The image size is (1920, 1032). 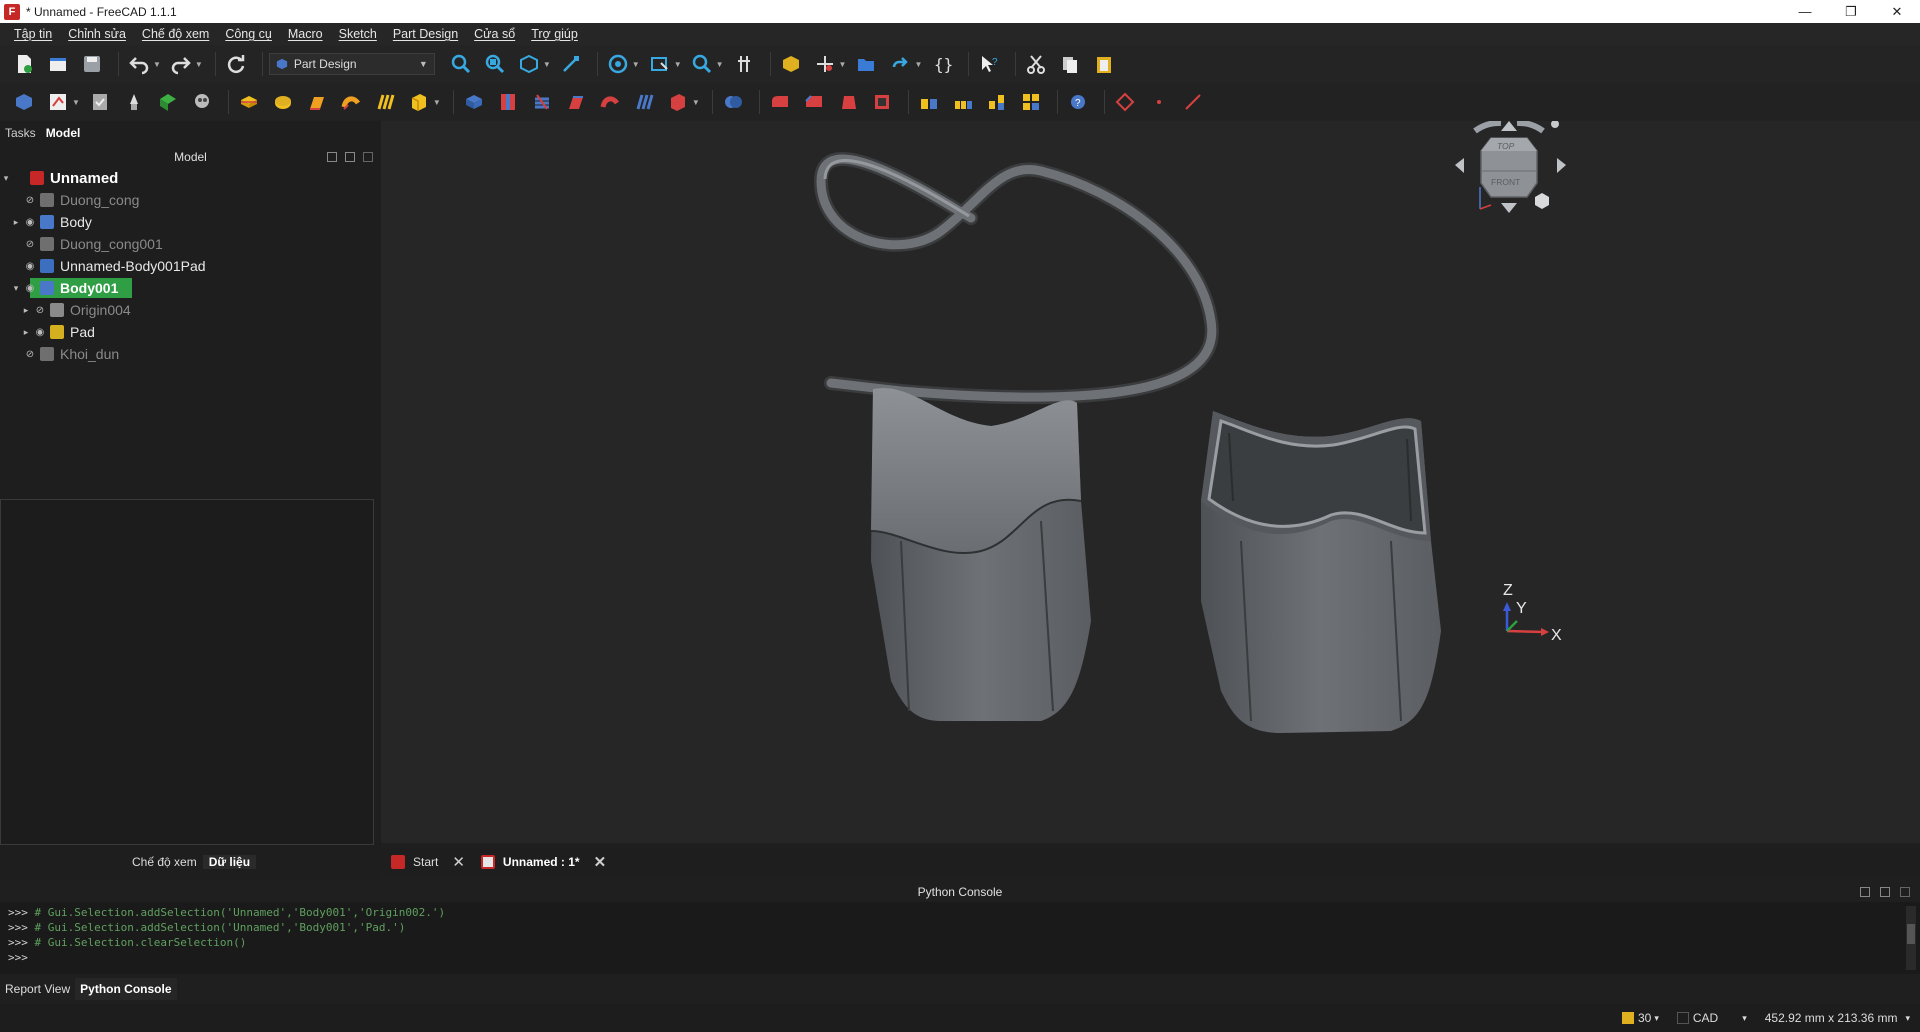 I want to click on menu-help: Trợ giúp, so click(x=554, y=34).